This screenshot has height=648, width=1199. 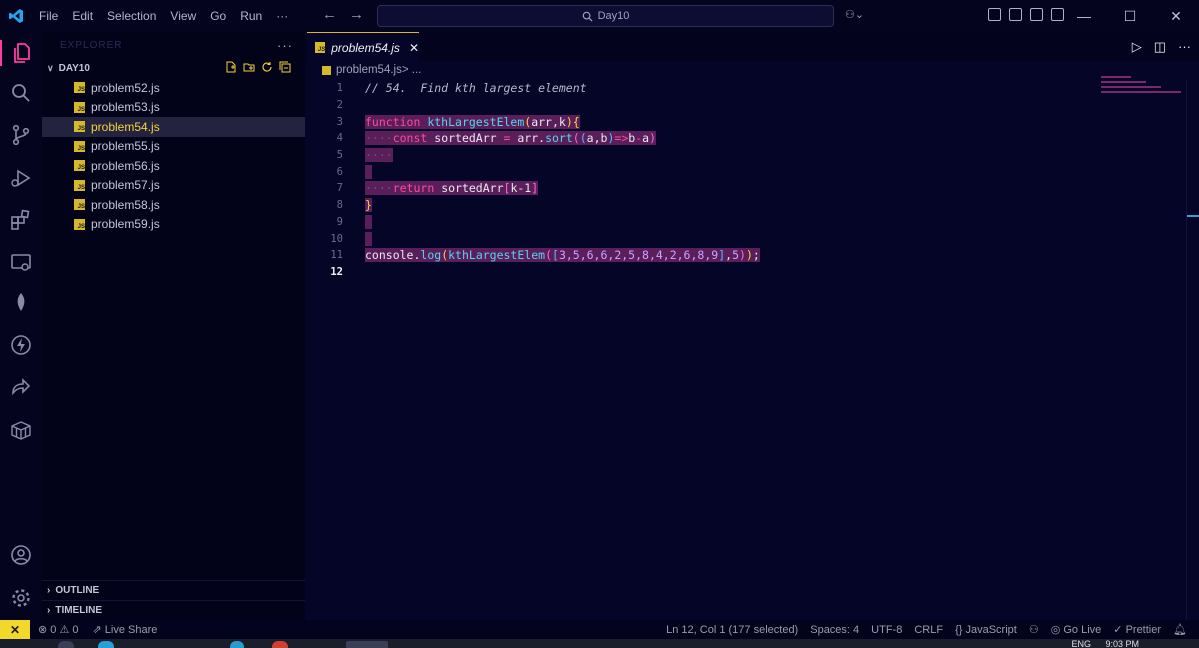 What do you see at coordinates (58, 629) in the screenshot?
I see `problems-indicator: ⊗ 0 ⚠ 0` at bounding box center [58, 629].